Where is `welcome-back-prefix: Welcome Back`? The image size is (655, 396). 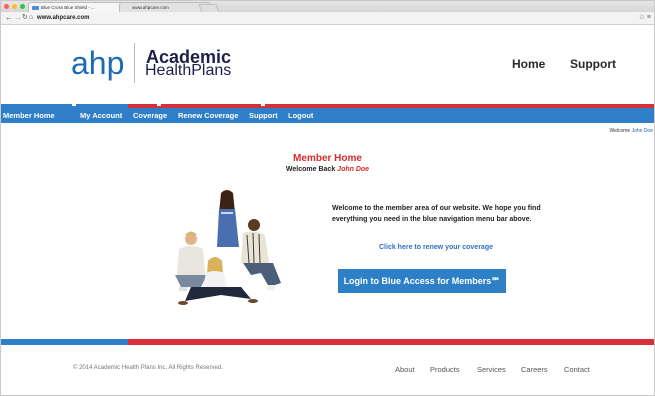
welcome-back-prefix: Welcome Back is located at coordinates (310, 169).